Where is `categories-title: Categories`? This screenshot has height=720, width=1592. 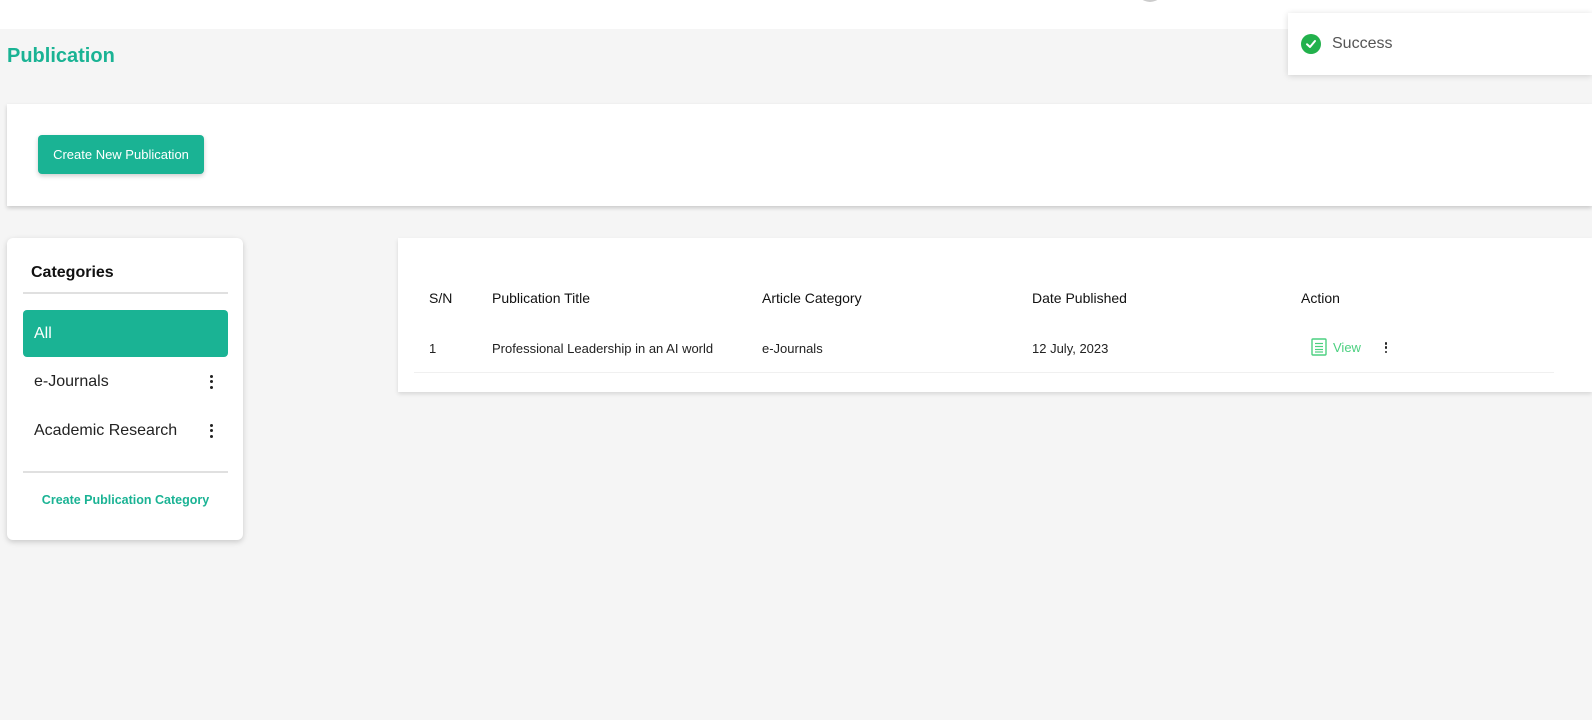
categories-title: Categories is located at coordinates (72, 272).